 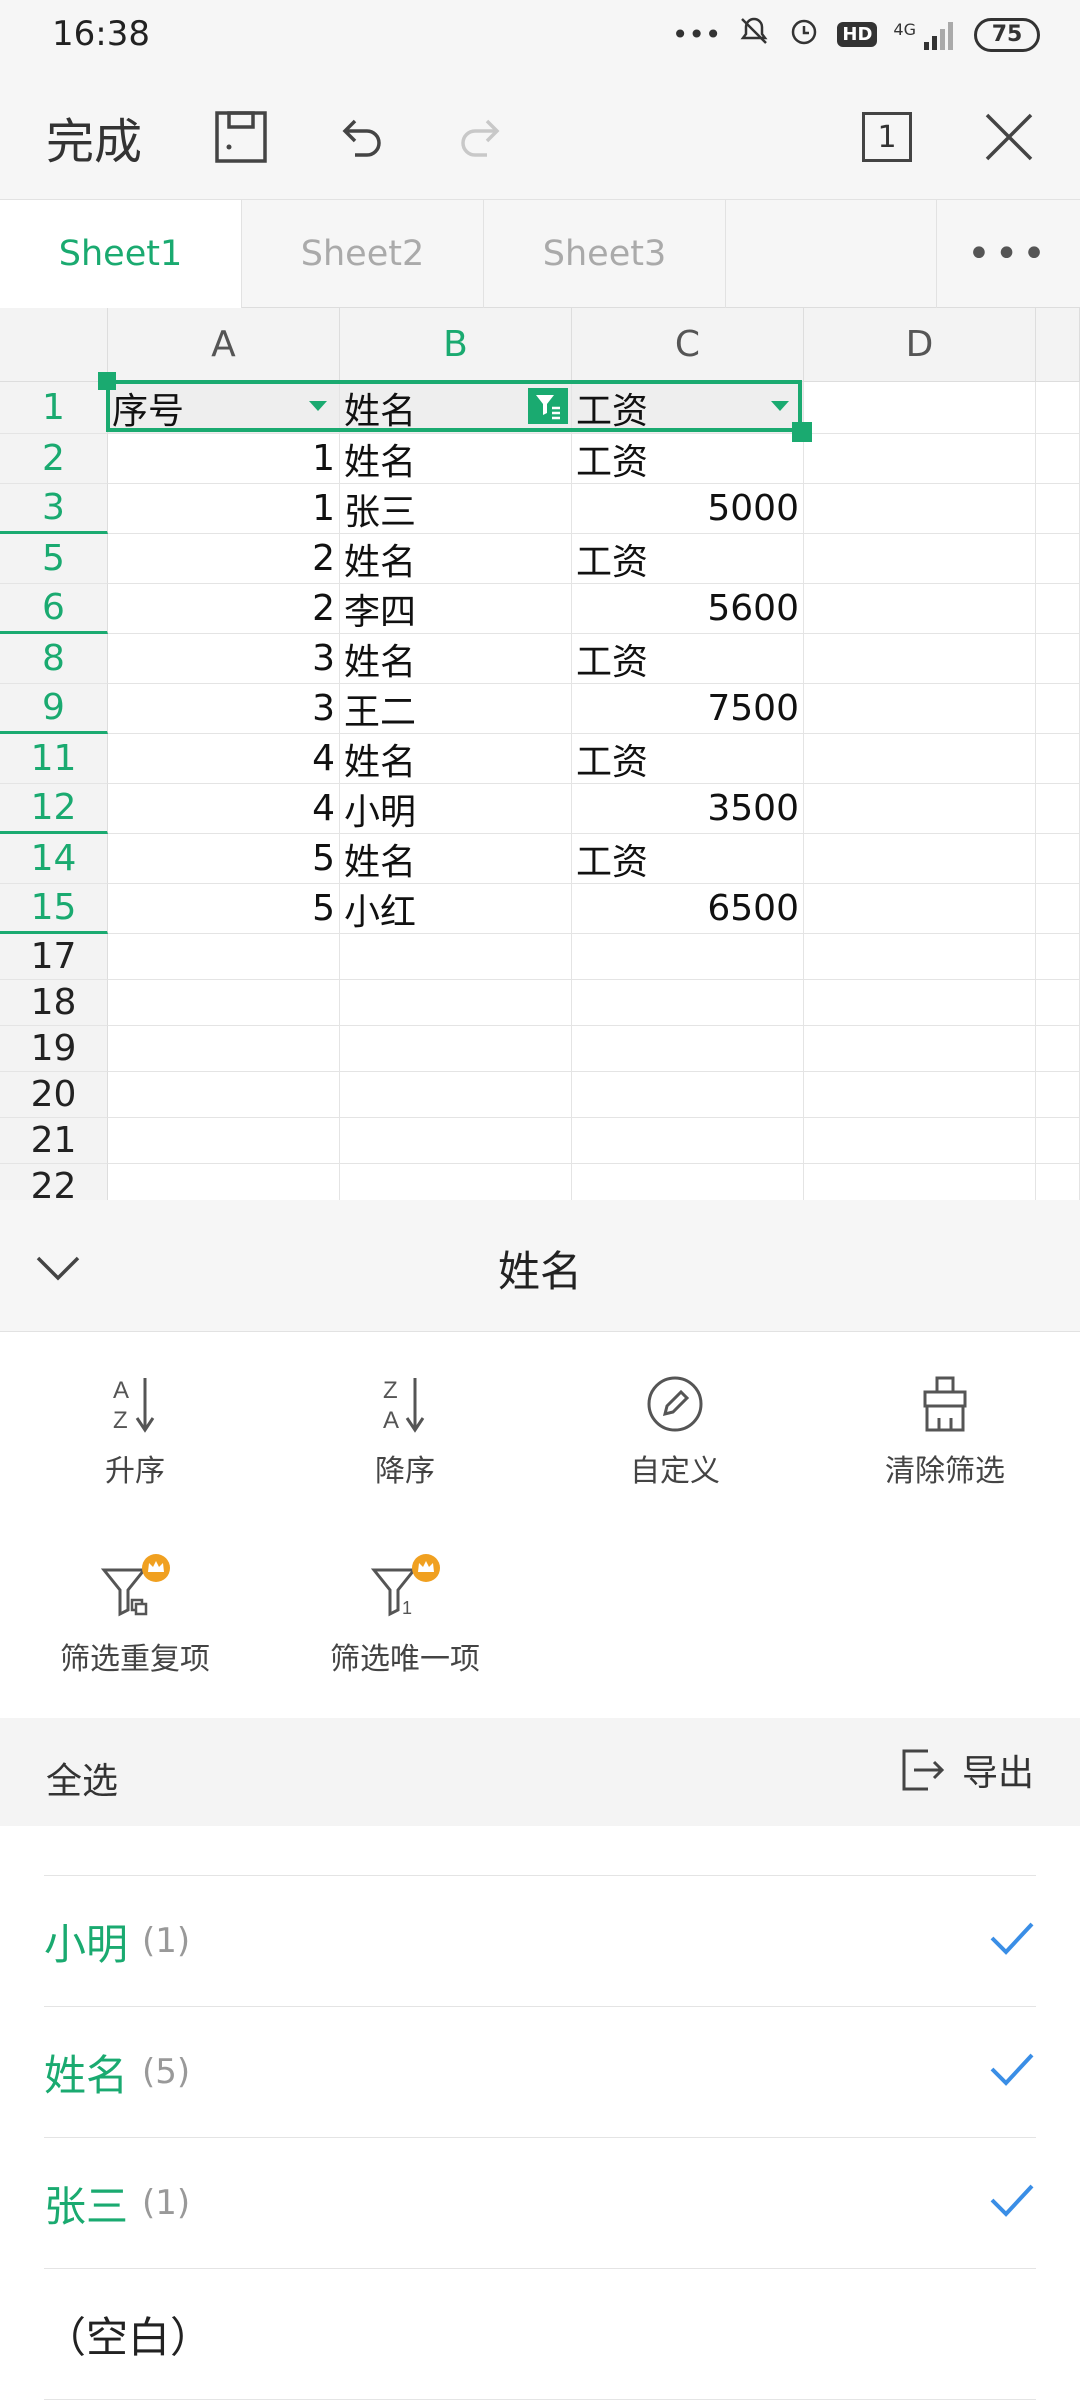 I want to click on column-header-b: B, so click(x=456, y=345).